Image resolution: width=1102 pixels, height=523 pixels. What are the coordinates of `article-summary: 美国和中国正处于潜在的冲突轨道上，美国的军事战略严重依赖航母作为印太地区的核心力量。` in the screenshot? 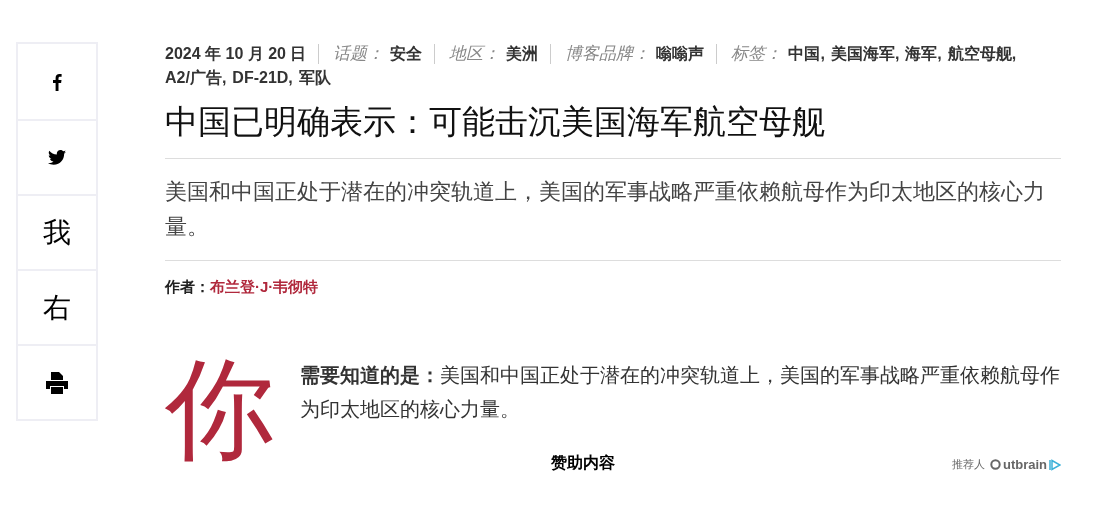 It's located at (605, 210).